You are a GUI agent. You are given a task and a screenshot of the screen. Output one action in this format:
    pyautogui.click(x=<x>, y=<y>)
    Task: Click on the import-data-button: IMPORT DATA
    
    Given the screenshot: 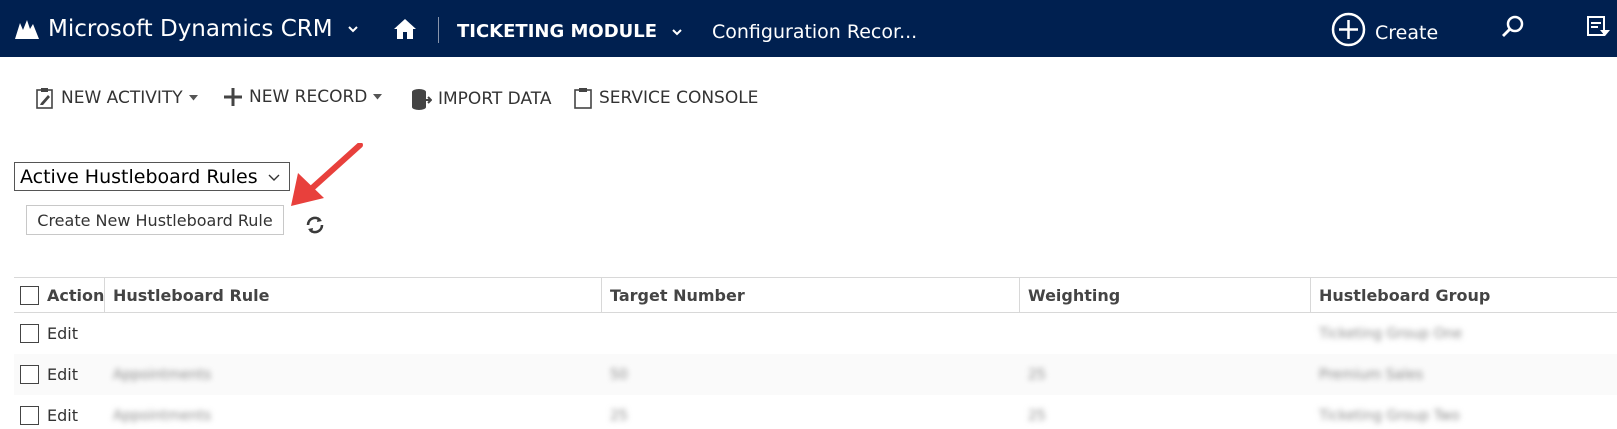 What is the action you would take?
    pyautogui.click(x=480, y=99)
    